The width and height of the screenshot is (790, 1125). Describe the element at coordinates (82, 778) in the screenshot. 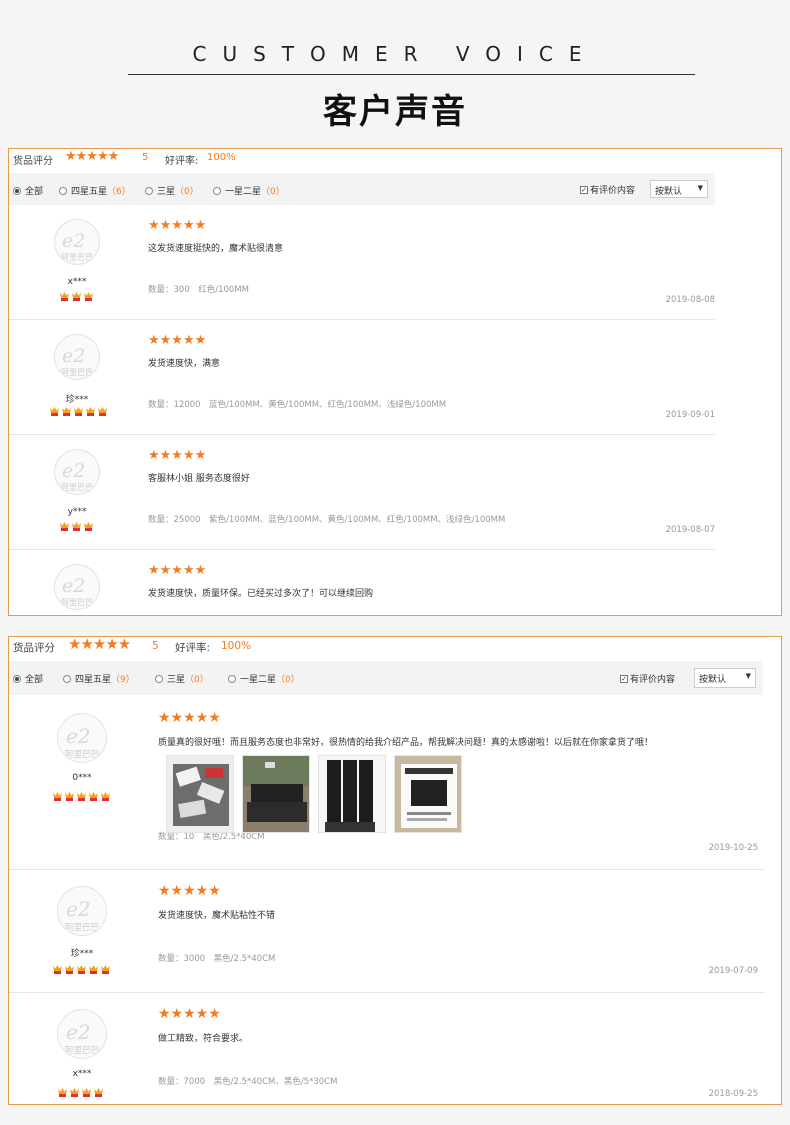

I see `reviewer-name: 0***` at that location.